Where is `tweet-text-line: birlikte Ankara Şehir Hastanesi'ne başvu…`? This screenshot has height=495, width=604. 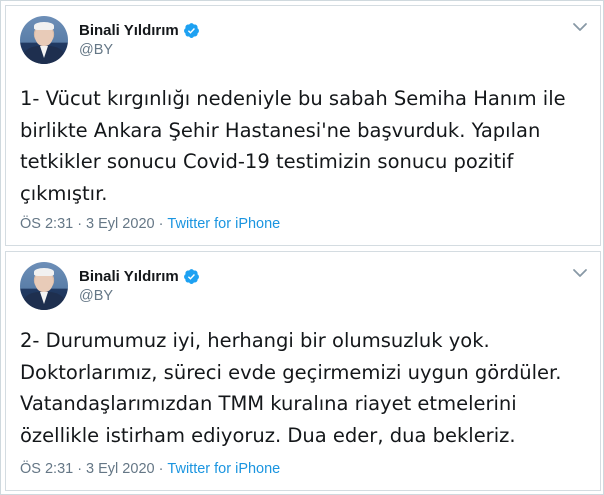 tweet-text-line: birlikte Ankara Şehir Hastanesi'ne başvu… is located at coordinates (280, 130).